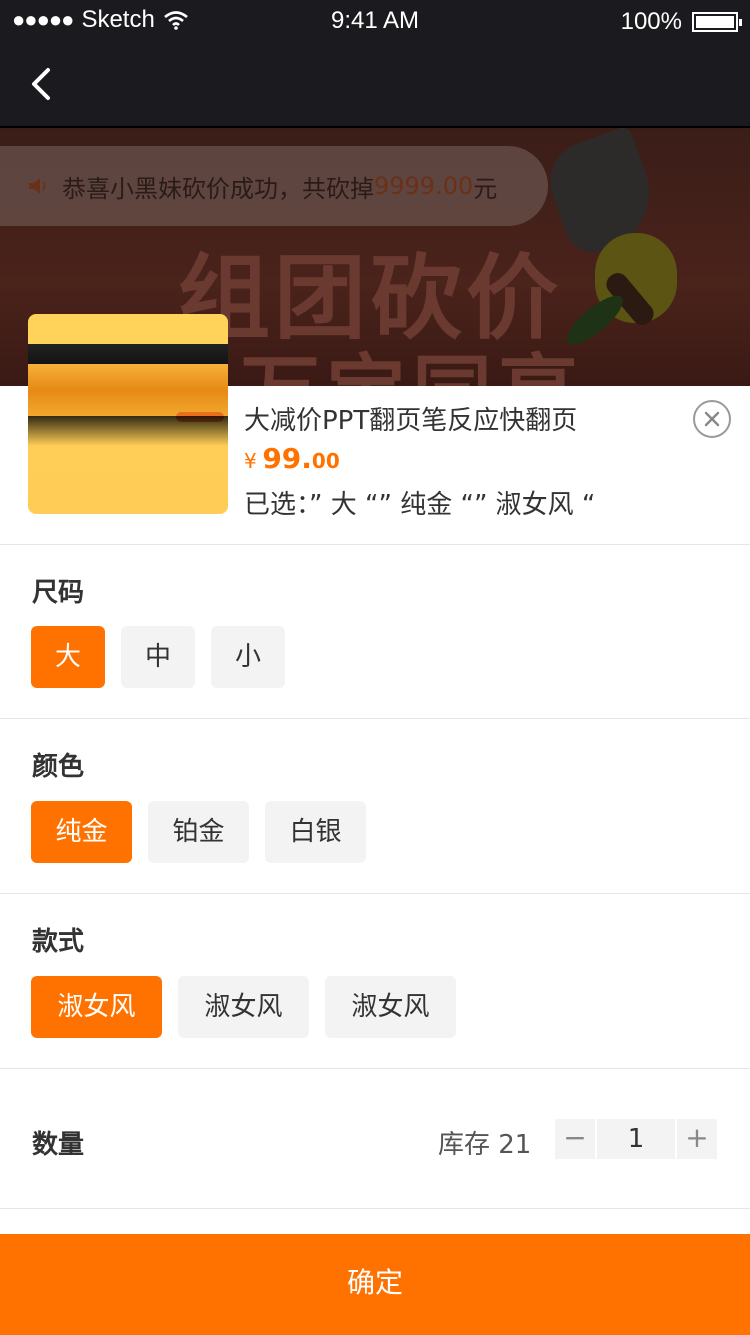 Image resolution: width=750 pixels, height=1335 pixels. Describe the element at coordinates (575, 1139) in the screenshot. I see `decrement-button: −` at that location.